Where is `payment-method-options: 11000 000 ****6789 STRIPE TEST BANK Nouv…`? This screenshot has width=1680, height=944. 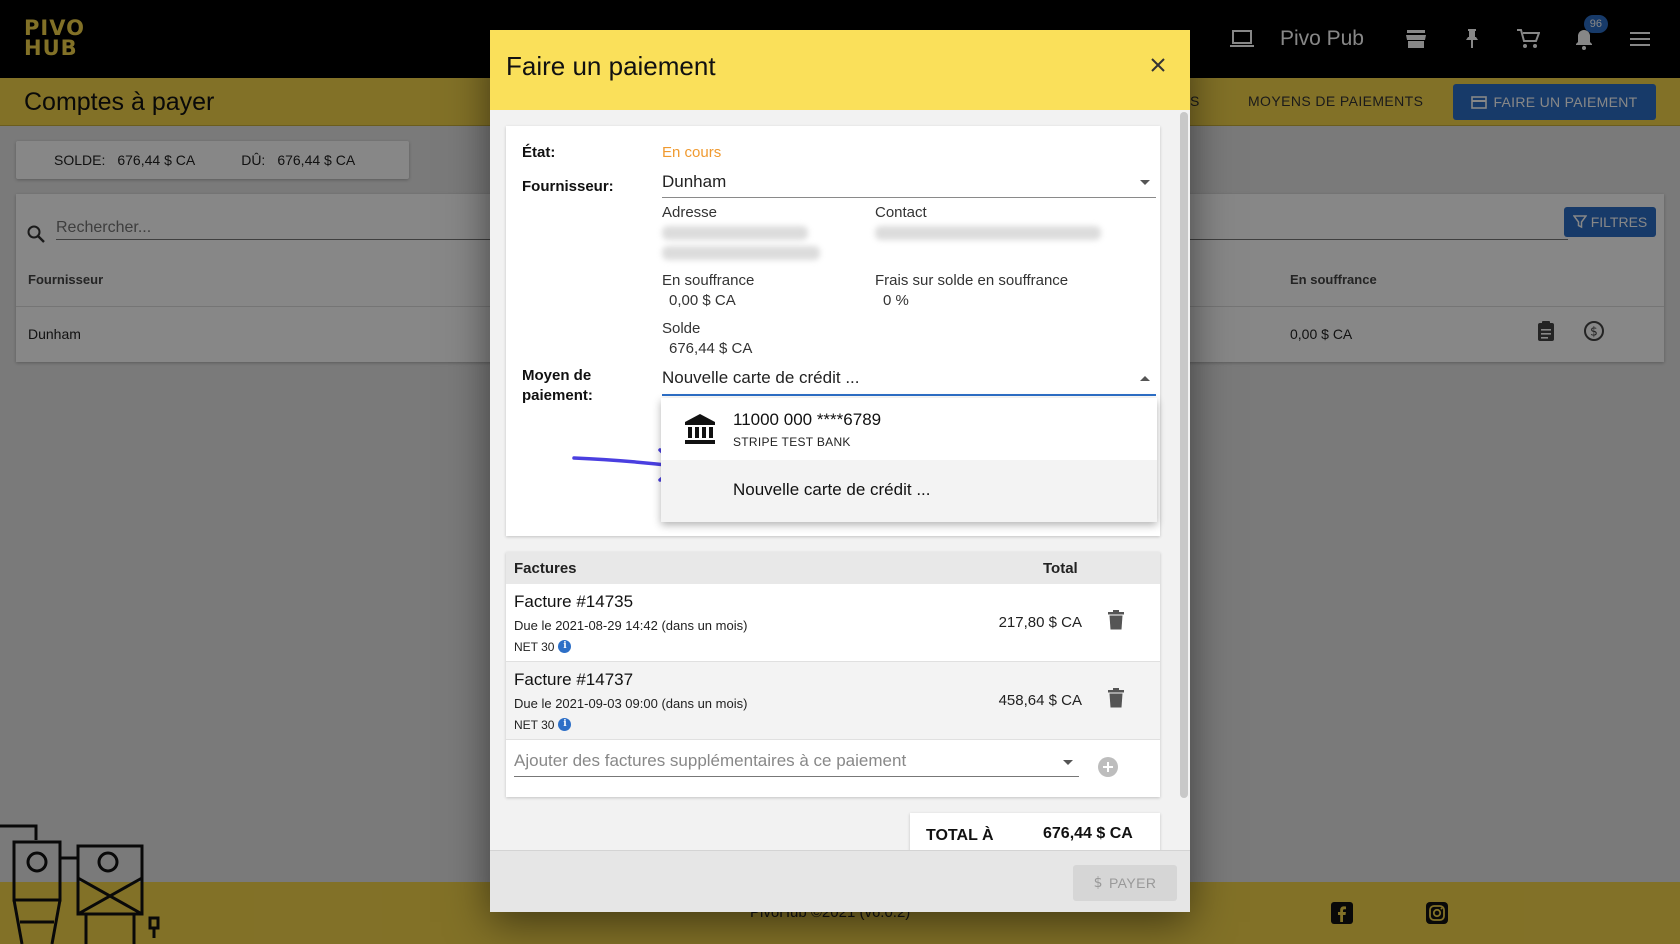
payment-method-options: 11000 000 ****6789 STRIPE TEST BANK Nouv… is located at coordinates (909, 460).